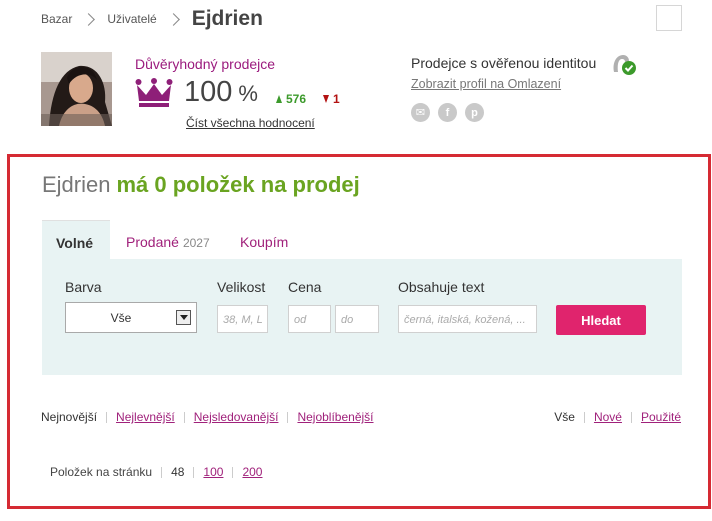  Describe the element at coordinates (669, 18) in the screenshot. I see `menu-toggle-button` at that location.